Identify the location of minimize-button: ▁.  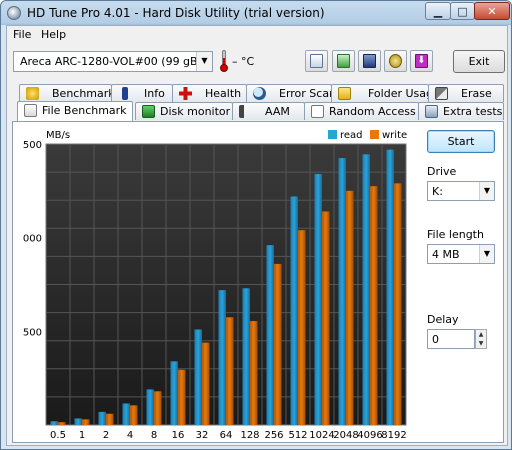
(438, 11).